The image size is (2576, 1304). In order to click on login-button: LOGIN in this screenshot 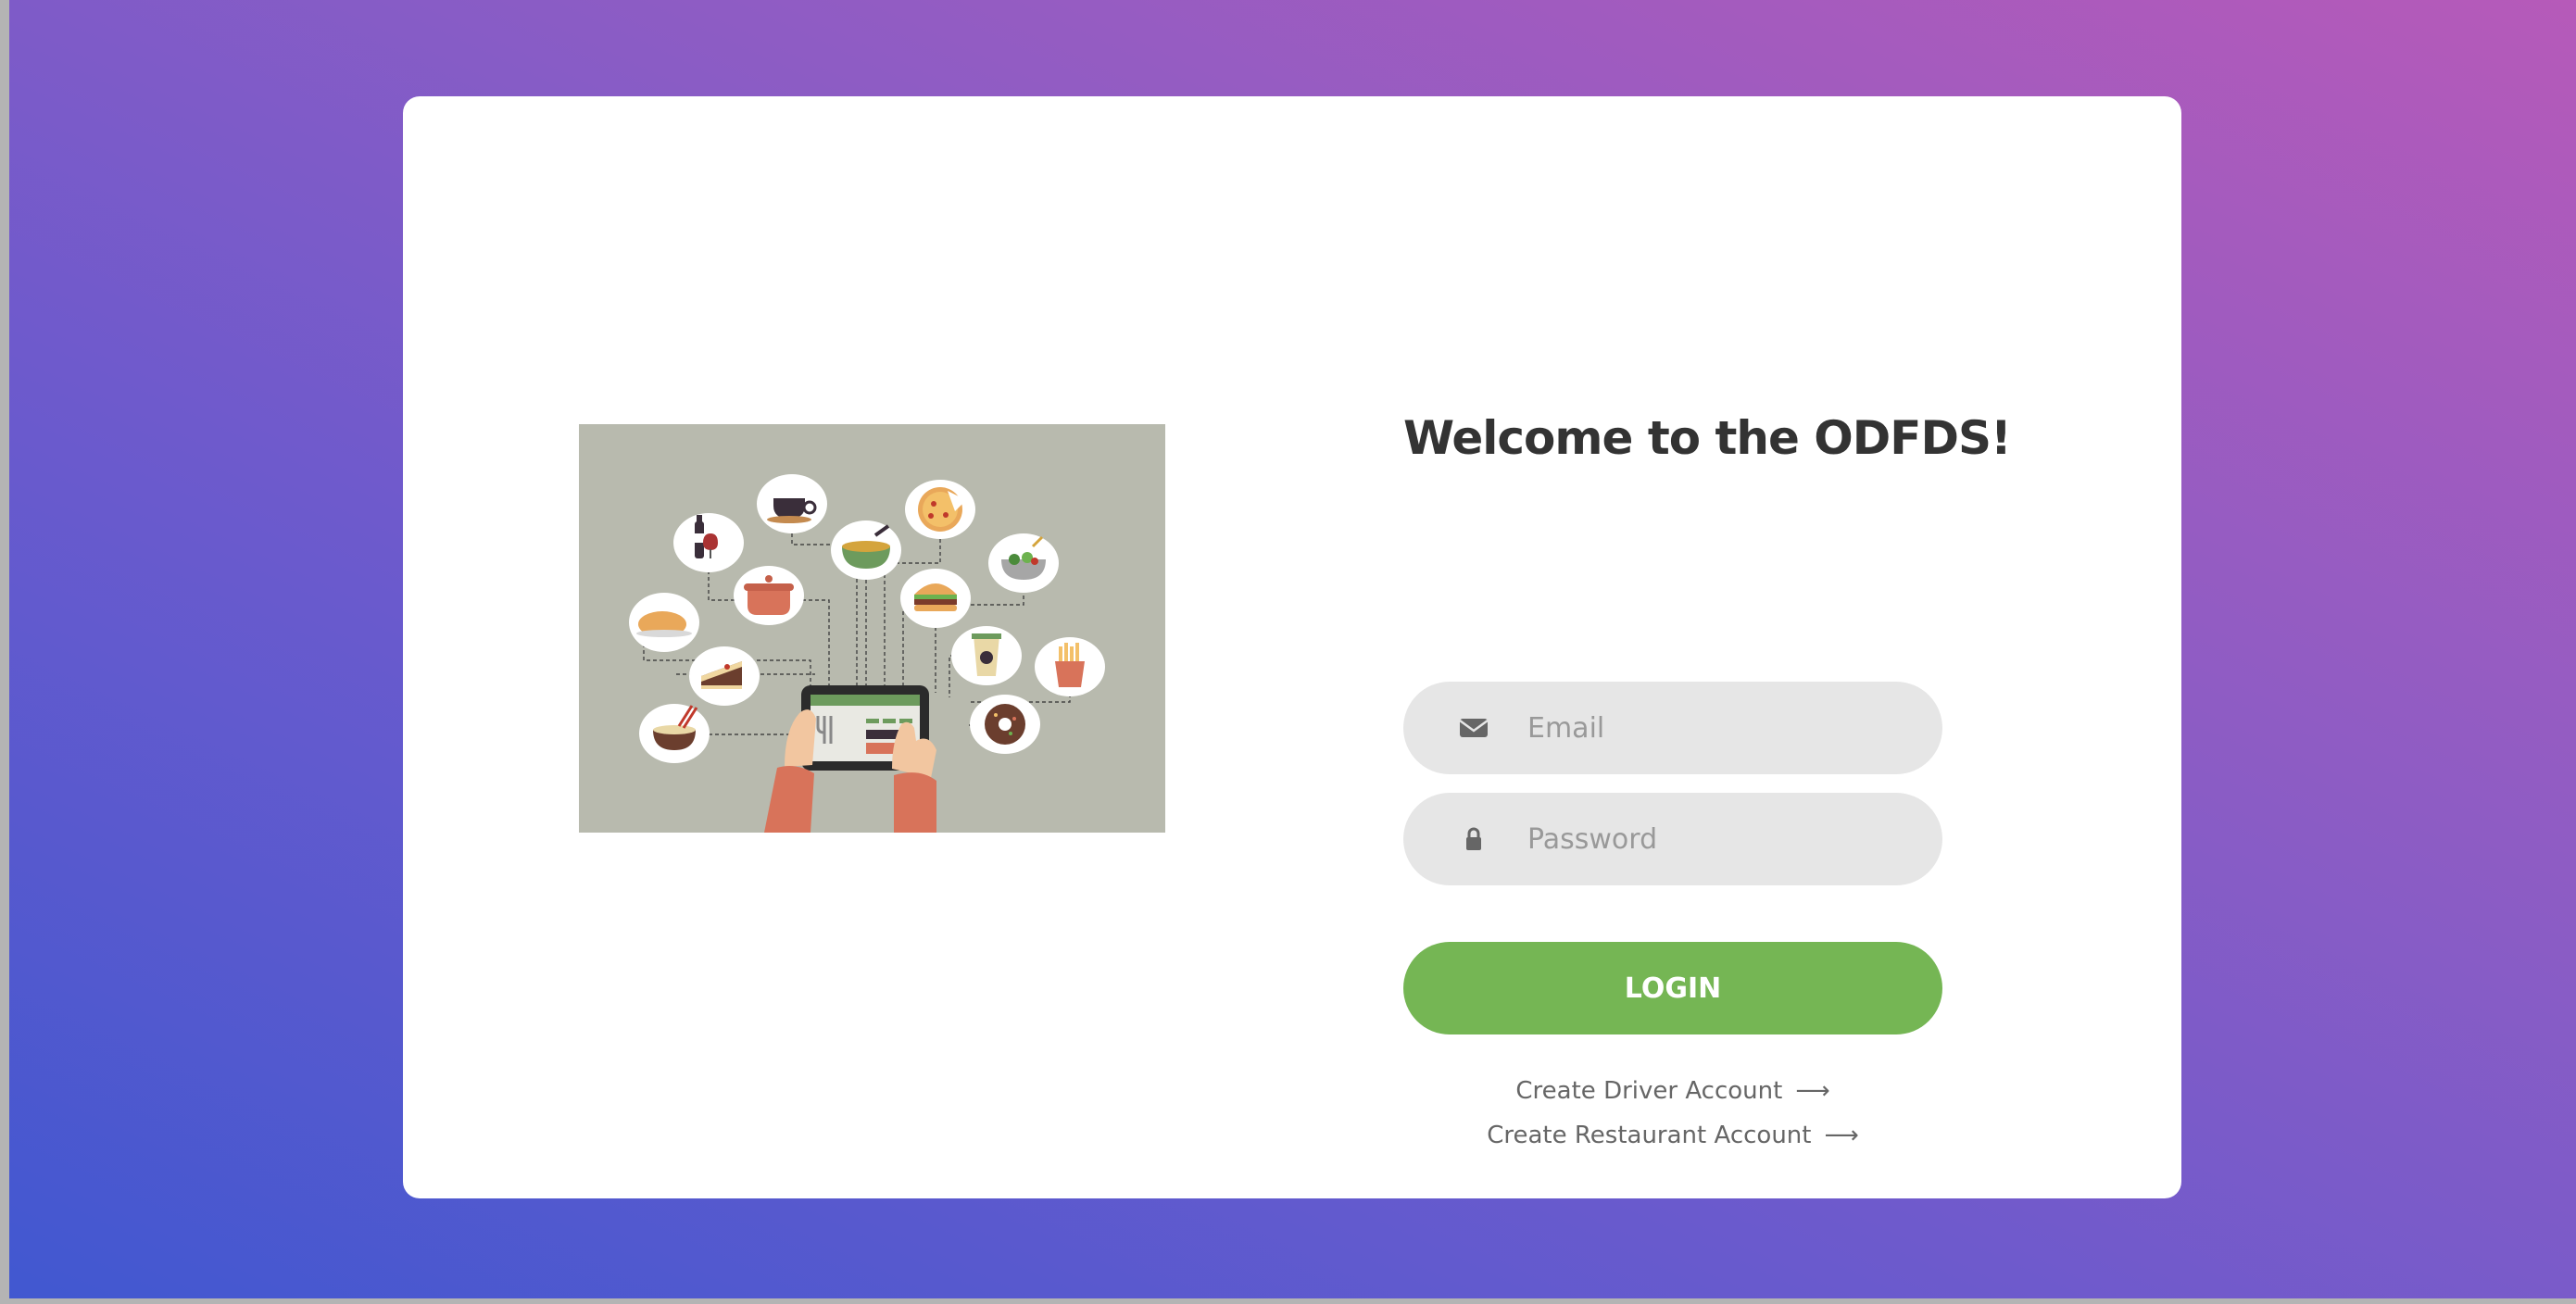, I will do `click(1672, 988)`.